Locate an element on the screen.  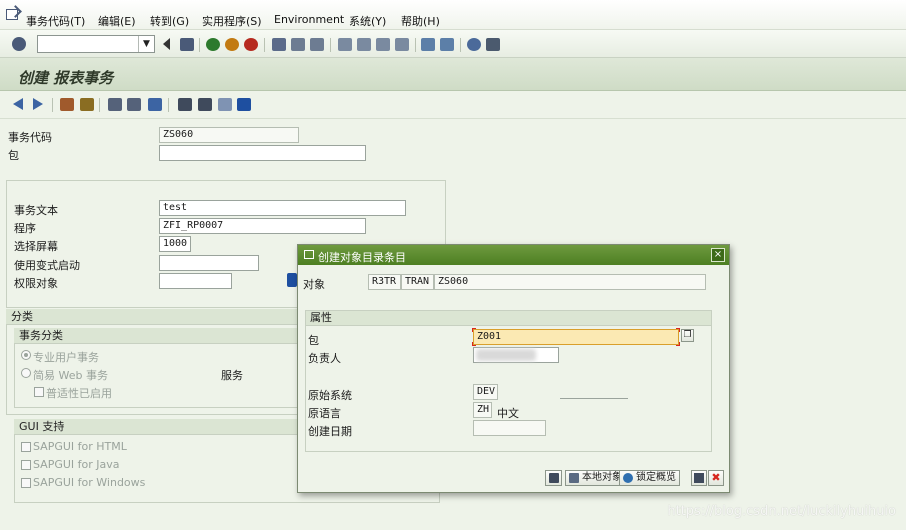
auth-values-icon is located at coordinates (292, 280).